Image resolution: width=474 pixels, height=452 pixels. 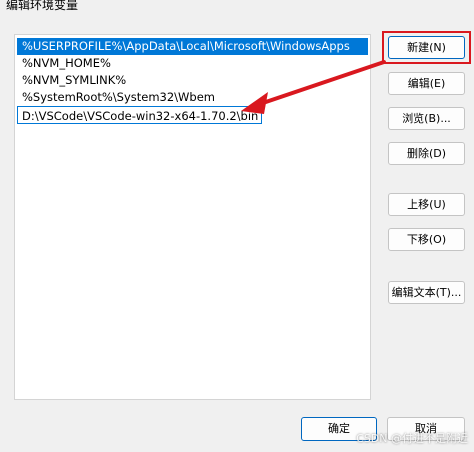 I want to click on list-item: %NVM_HOME%, so click(x=192, y=63).